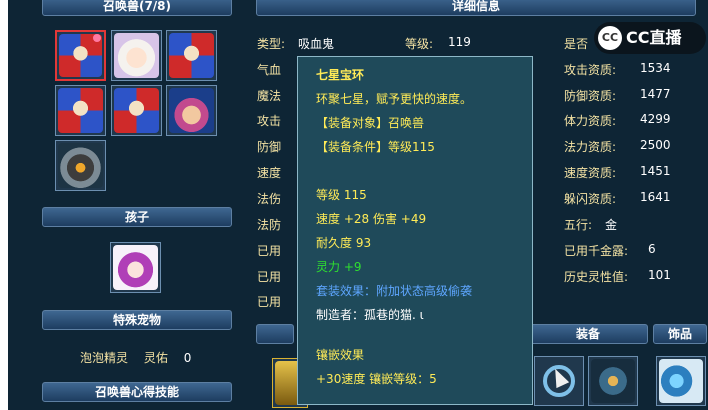 The height and width of the screenshot is (410, 708). Describe the element at coordinates (269, 199) in the screenshot. I see `left-label-mag-dmg: 法伤` at that location.